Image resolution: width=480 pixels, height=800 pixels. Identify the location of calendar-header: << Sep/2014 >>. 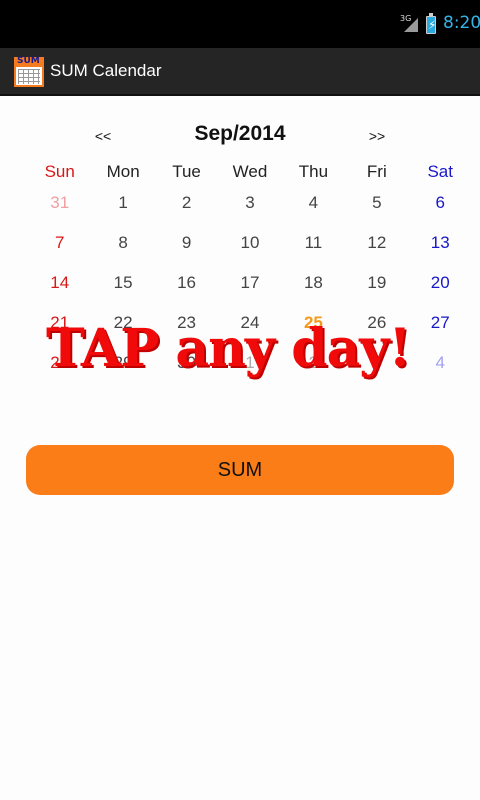
(240, 135).